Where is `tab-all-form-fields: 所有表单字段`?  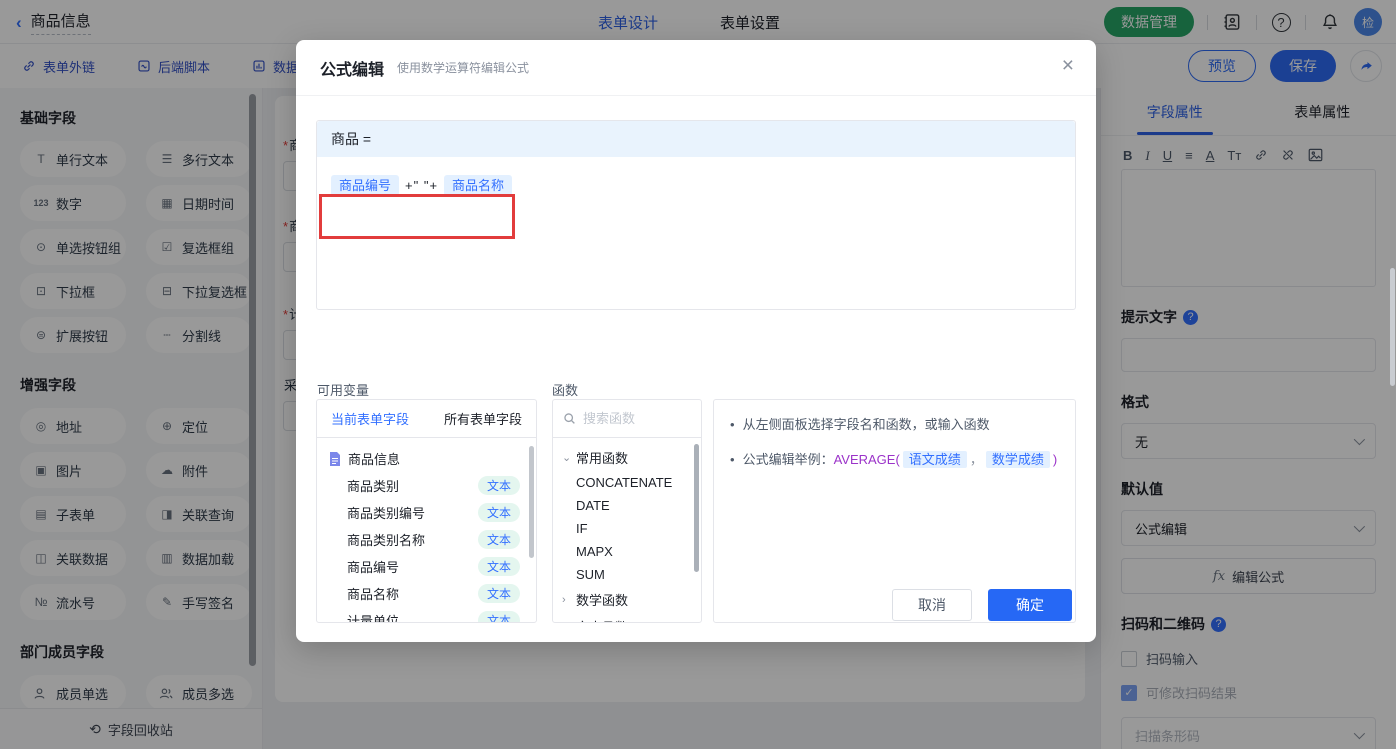 tab-all-form-fields: 所有表单字段 is located at coordinates (483, 418).